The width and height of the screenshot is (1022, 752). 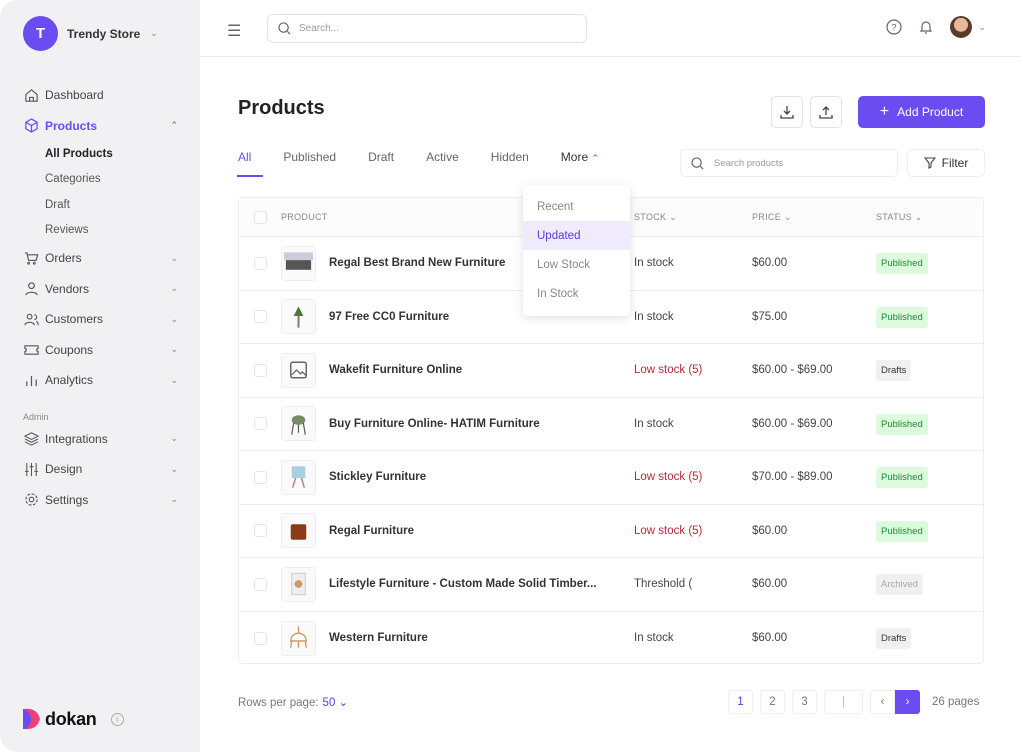 I want to click on stock-cell: Threshold (, so click(x=663, y=584).